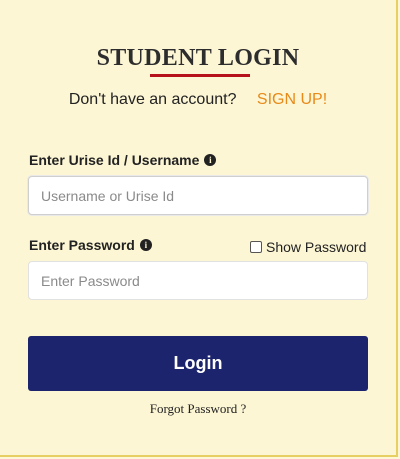  Describe the element at coordinates (82, 245) in the screenshot. I see `password-label: Enter Password` at that location.